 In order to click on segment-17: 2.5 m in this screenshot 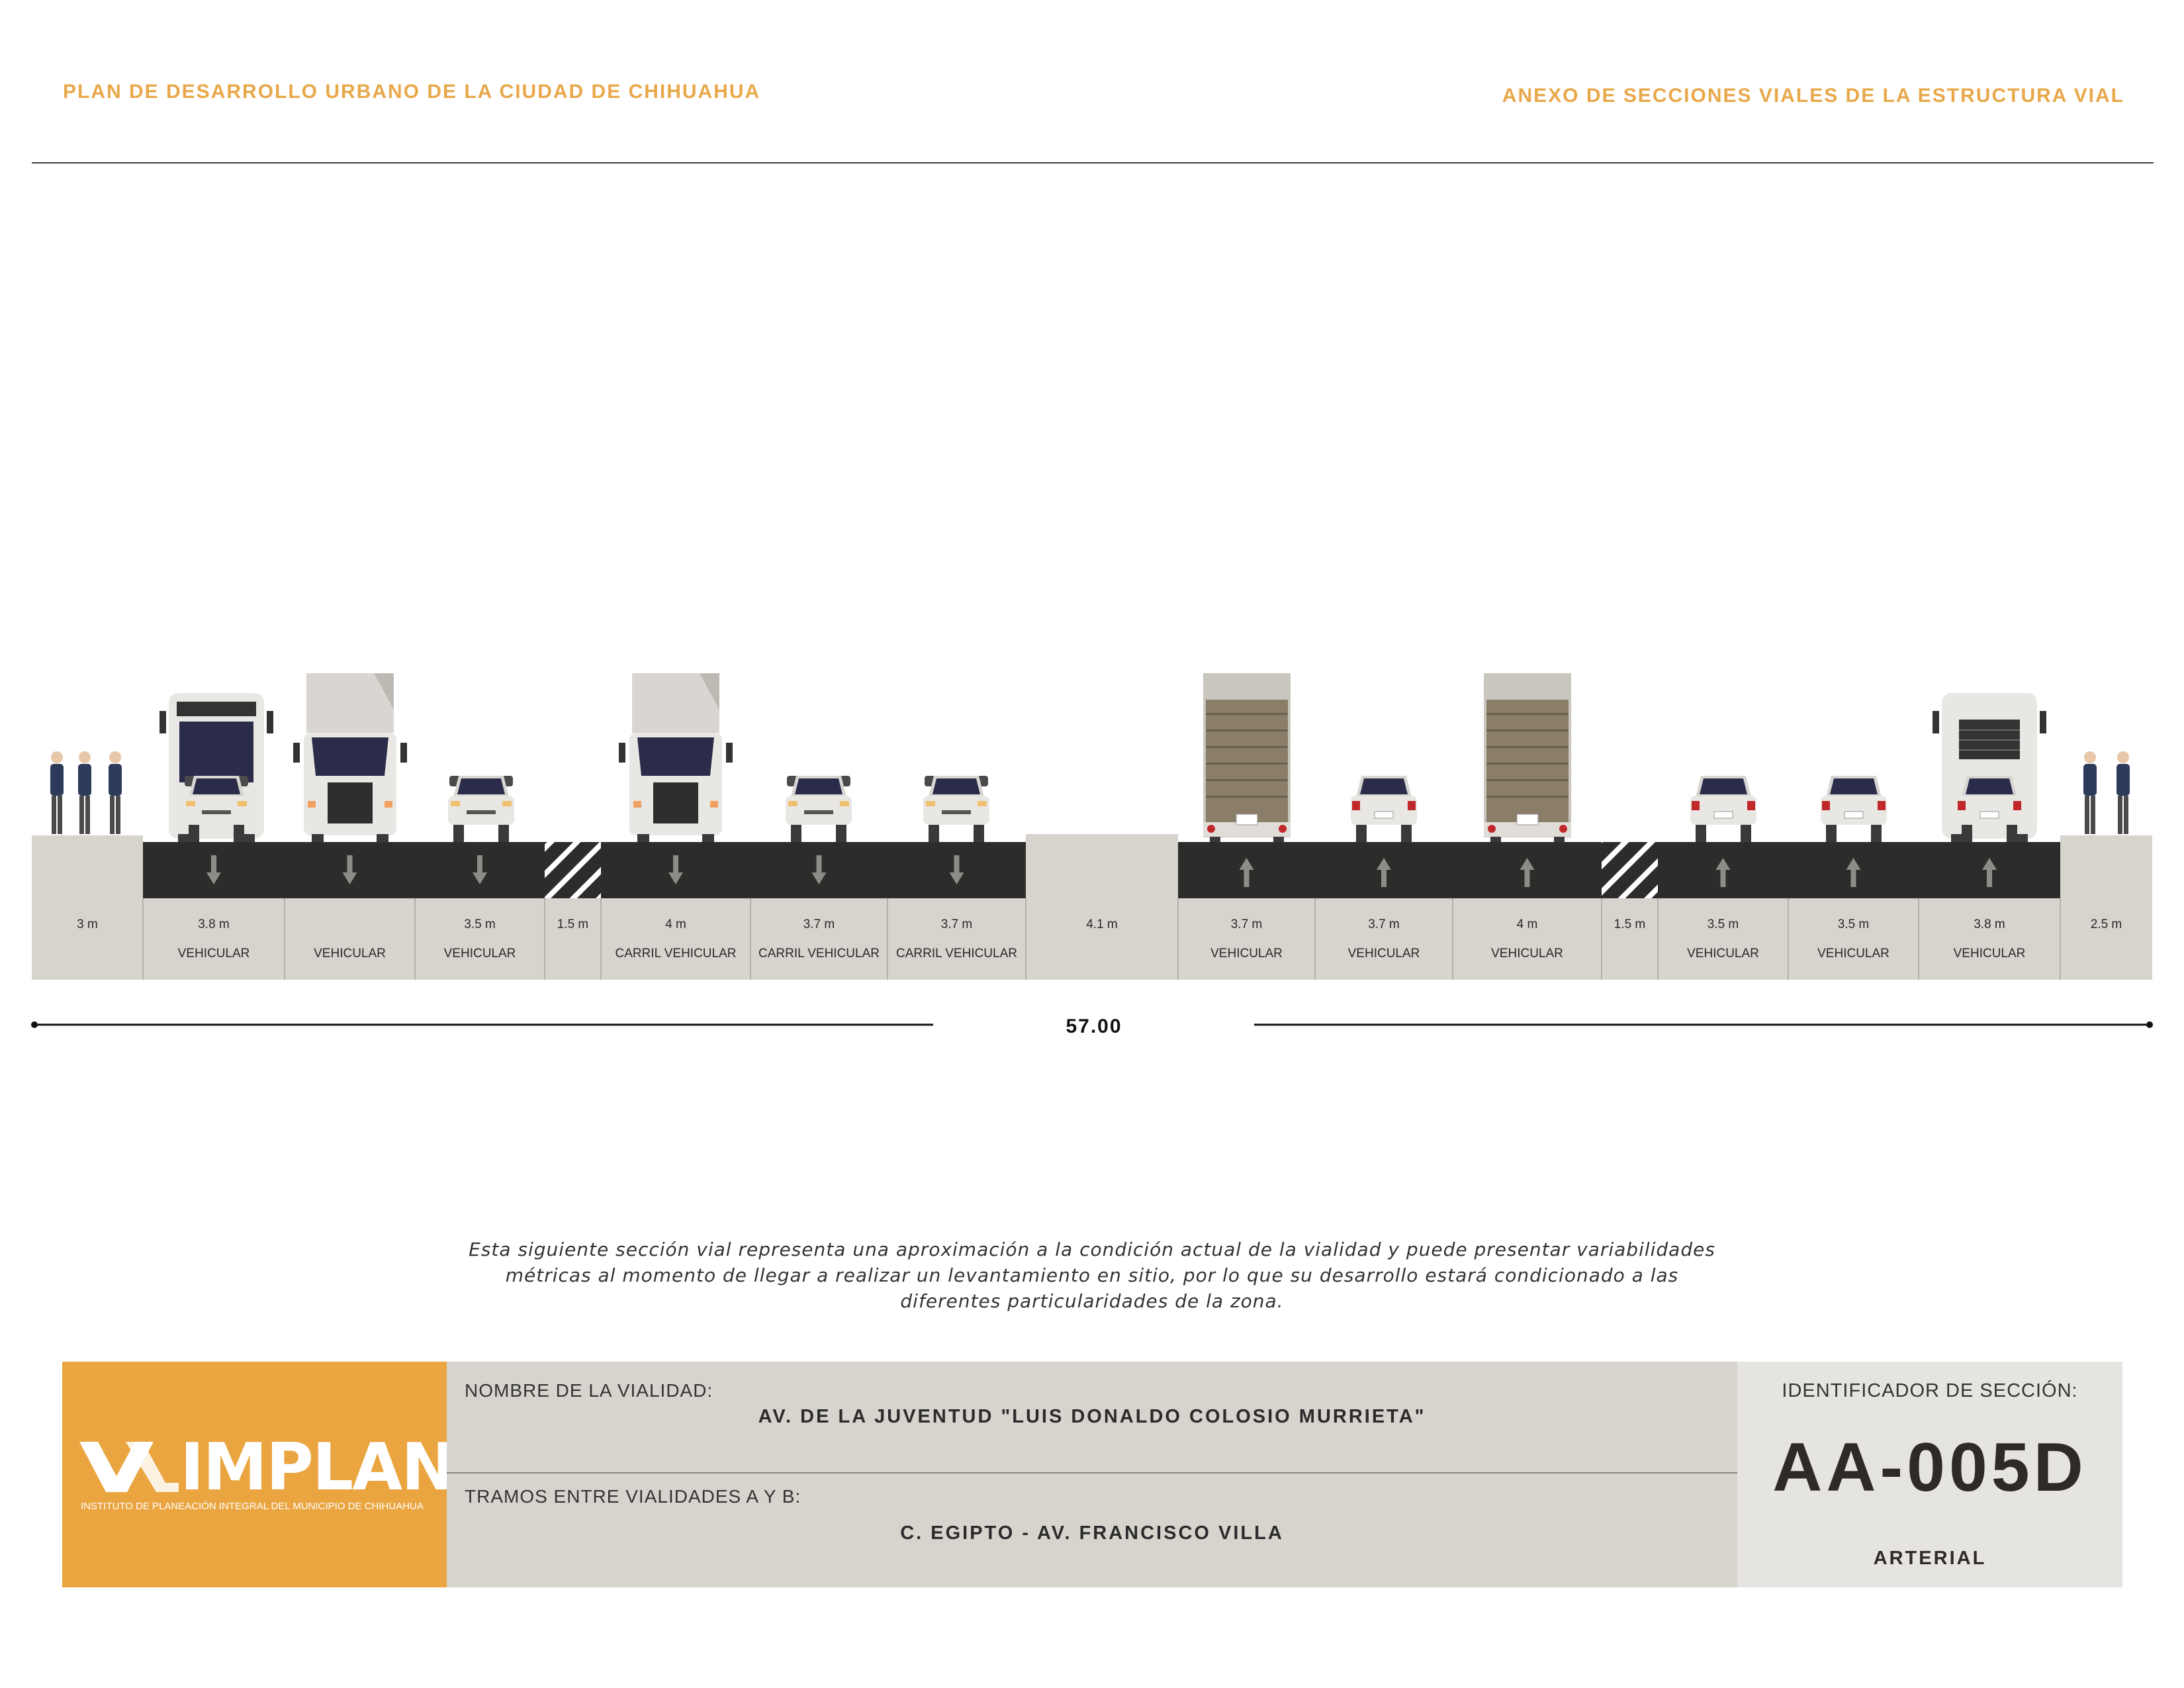, I will do `click(2106, 907)`.